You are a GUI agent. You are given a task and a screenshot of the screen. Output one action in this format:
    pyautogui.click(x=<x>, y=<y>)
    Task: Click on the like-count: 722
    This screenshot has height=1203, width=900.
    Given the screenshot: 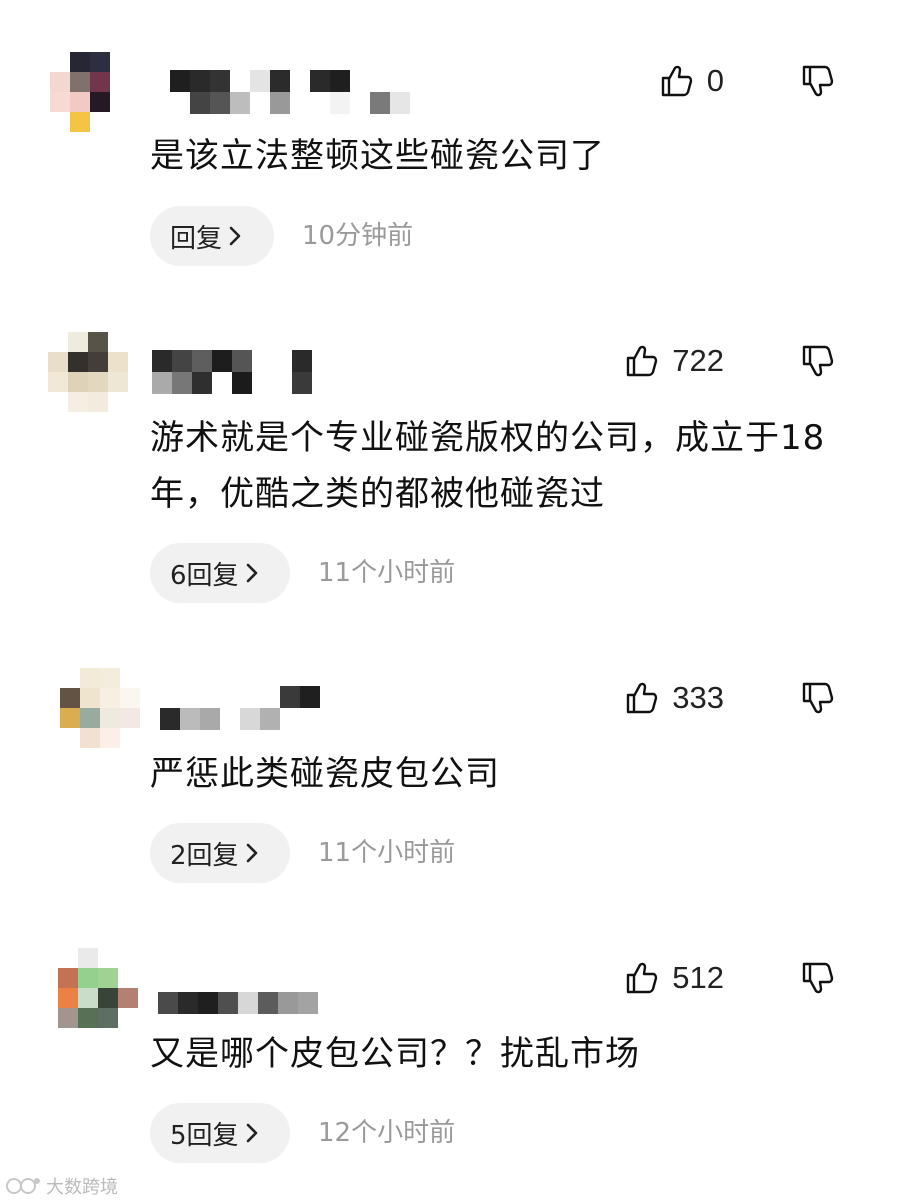 What is the action you would take?
    pyautogui.click(x=698, y=360)
    